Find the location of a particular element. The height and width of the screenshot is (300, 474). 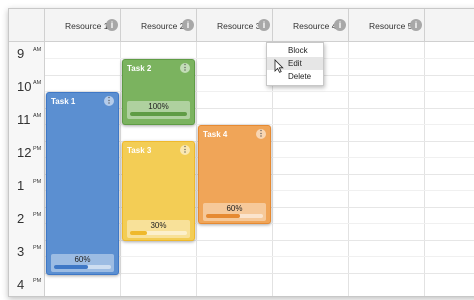

event-task-4: Task 4 ⋮ 60% is located at coordinates (234, 174).